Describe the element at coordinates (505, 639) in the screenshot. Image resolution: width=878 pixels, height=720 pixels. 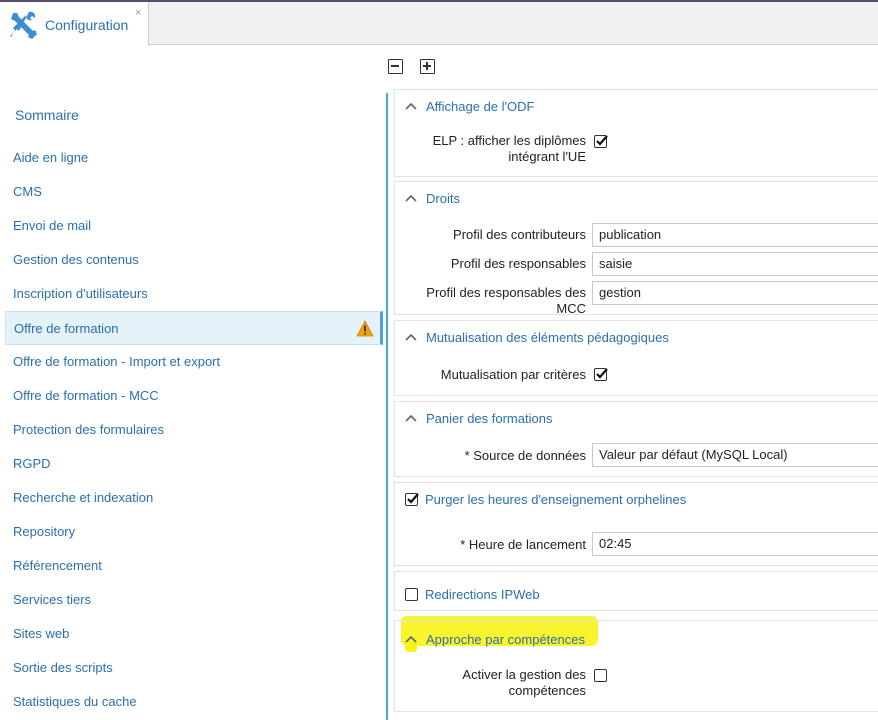
I see `panel-title: Approche par compétences` at that location.